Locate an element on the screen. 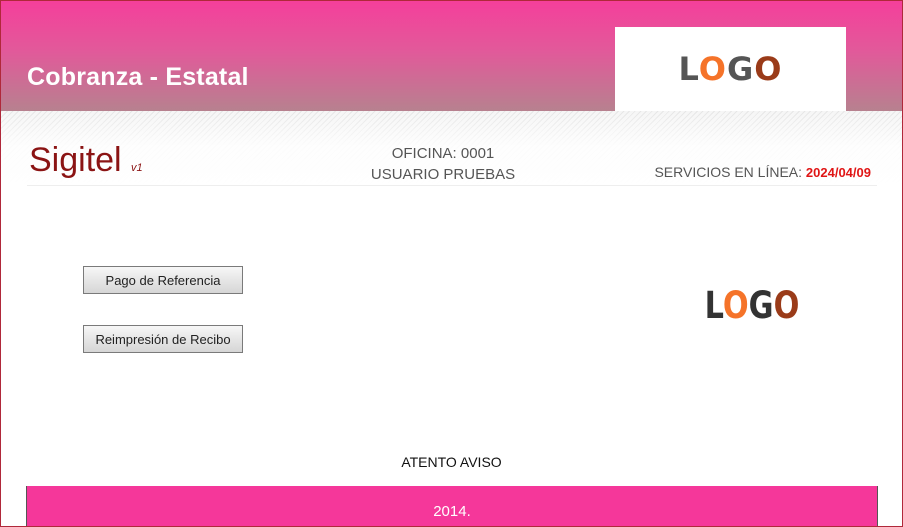  version-label: v1 is located at coordinates (137, 168).